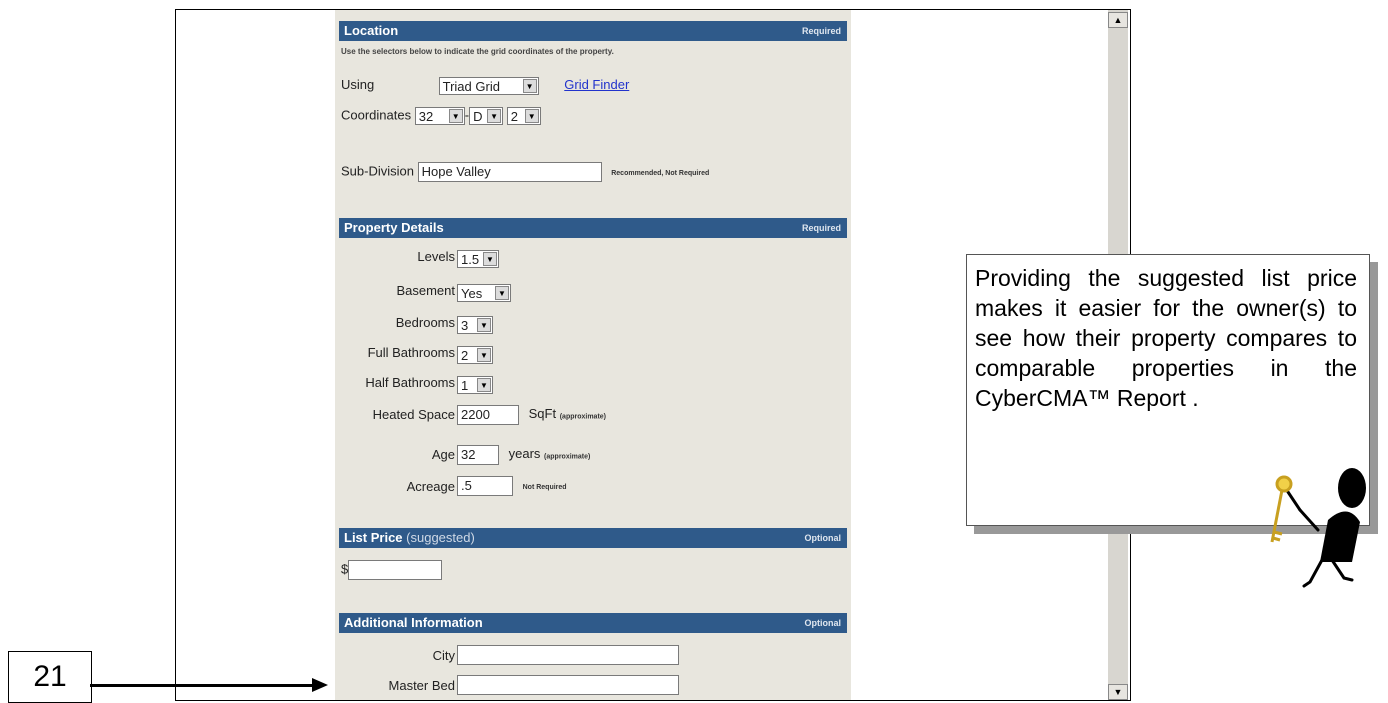  Describe the element at coordinates (443, 655) in the screenshot. I see `city-label: City` at that location.